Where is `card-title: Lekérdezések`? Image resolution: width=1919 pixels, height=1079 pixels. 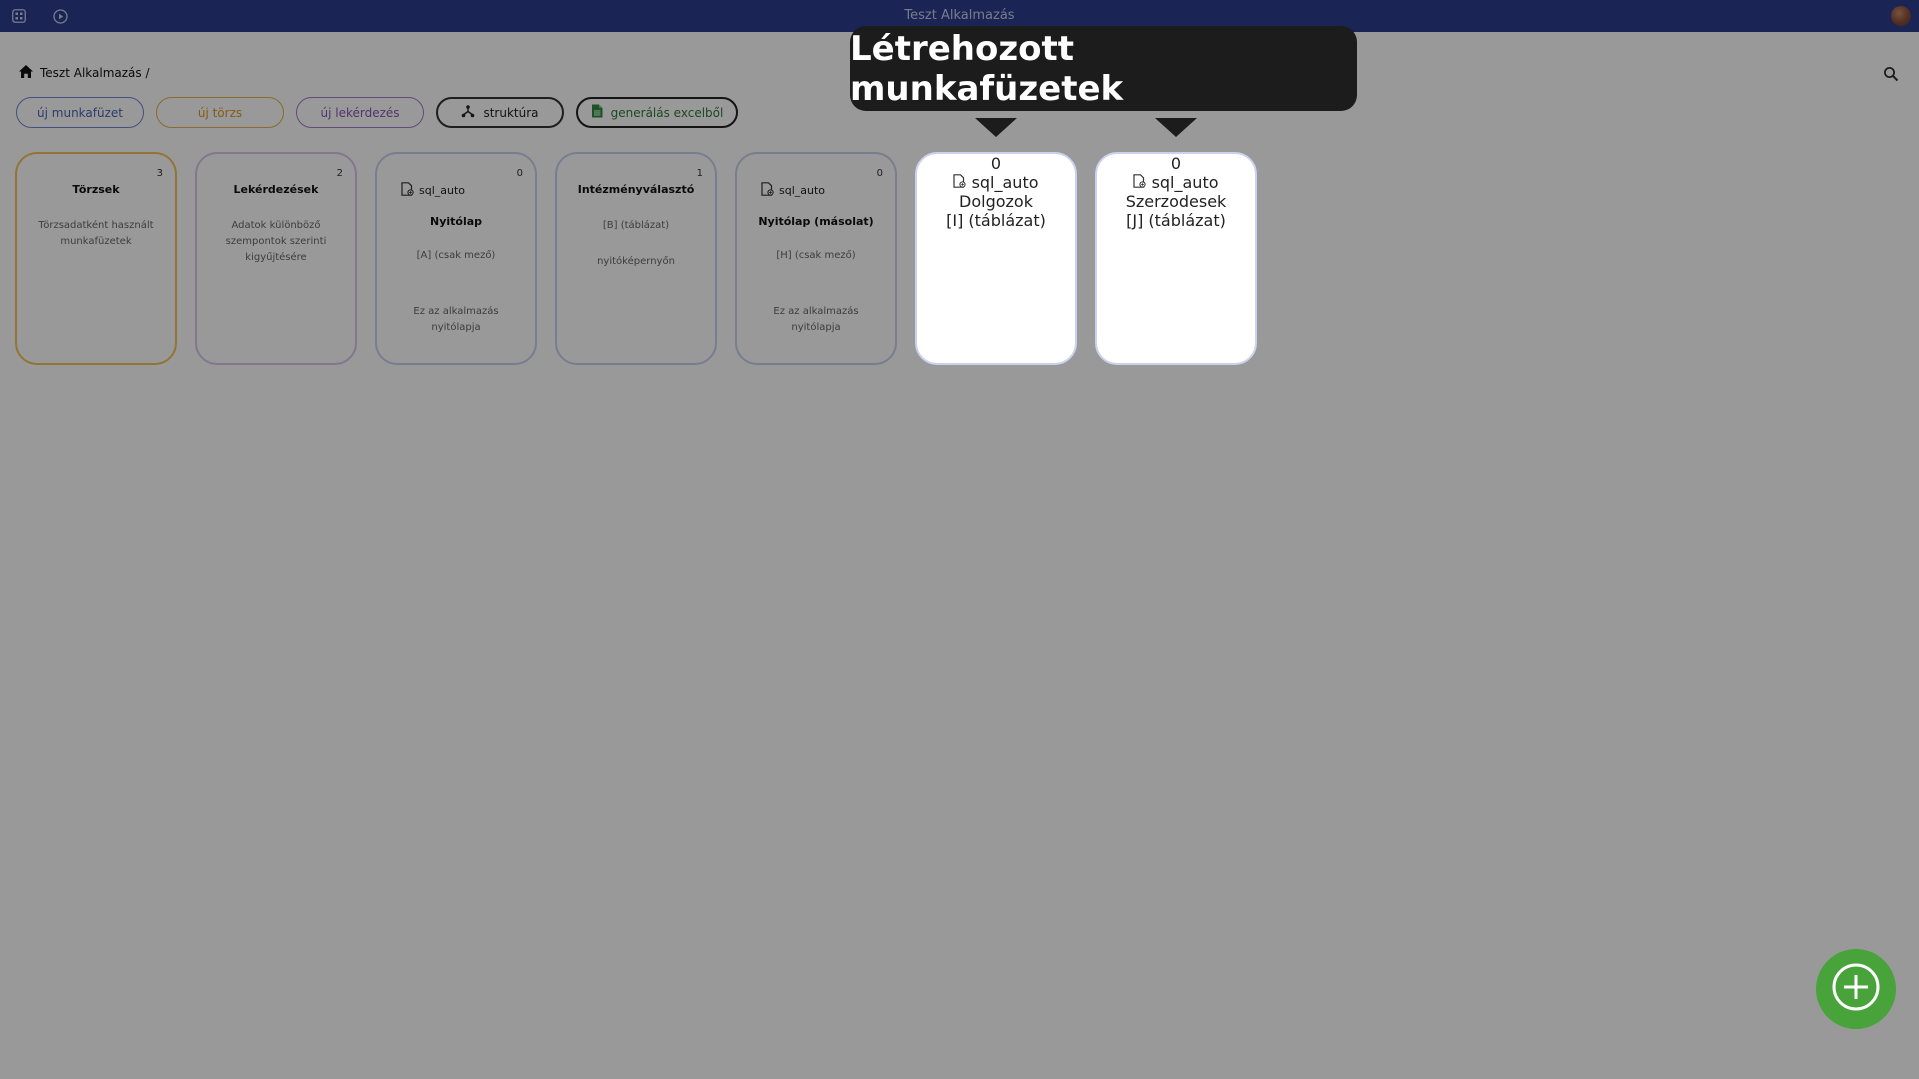
card-title: Lekérdezések is located at coordinates (276, 189).